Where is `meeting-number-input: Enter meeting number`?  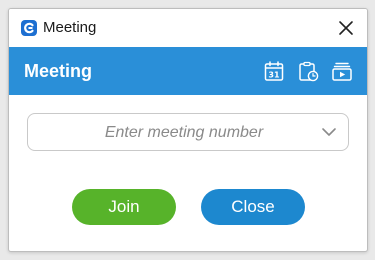 meeting-number-input: Enter meeting number is located at coordinates (188, 132).